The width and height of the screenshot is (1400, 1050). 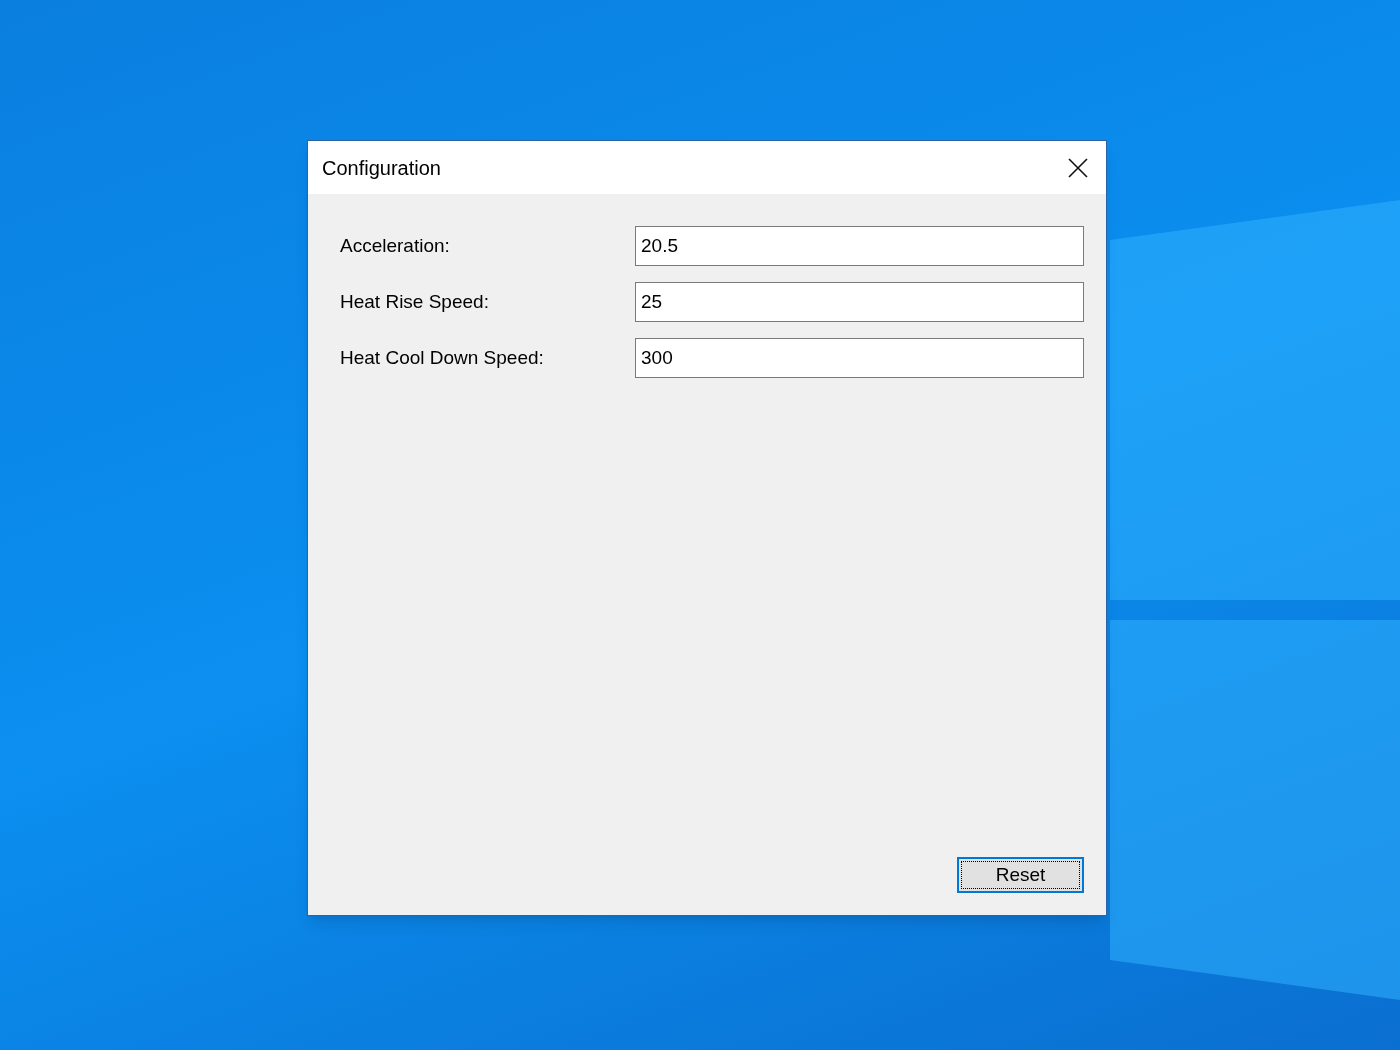 I want to click on reset-button: Reset, so click(x=1020, y=875).